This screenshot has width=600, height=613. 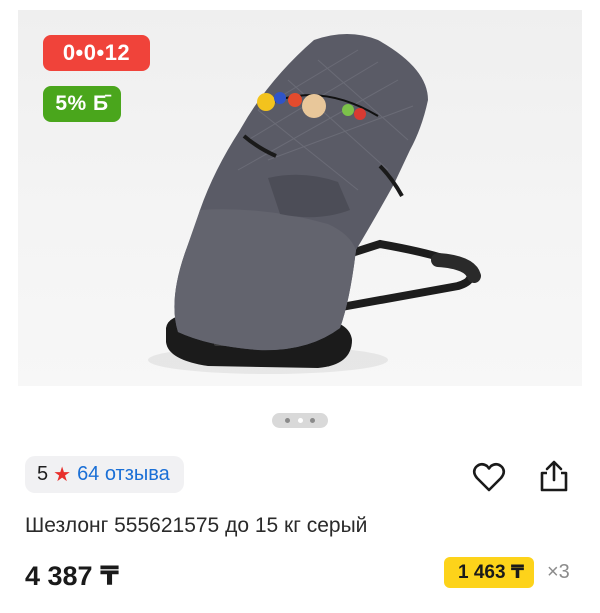 I want to click on reviews-count: 64 отзыва, so click(x=123, y=474).